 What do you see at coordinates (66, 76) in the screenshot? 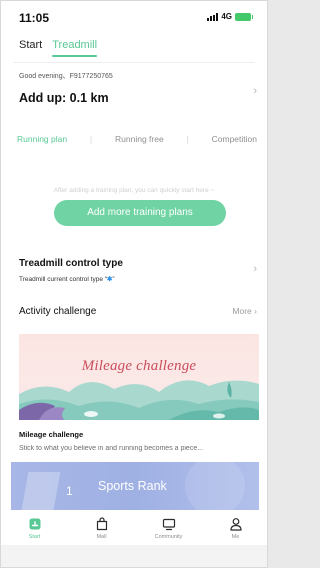
I see `greeting-text: Good evening、F9177250765` at bounding box center [66, 76].